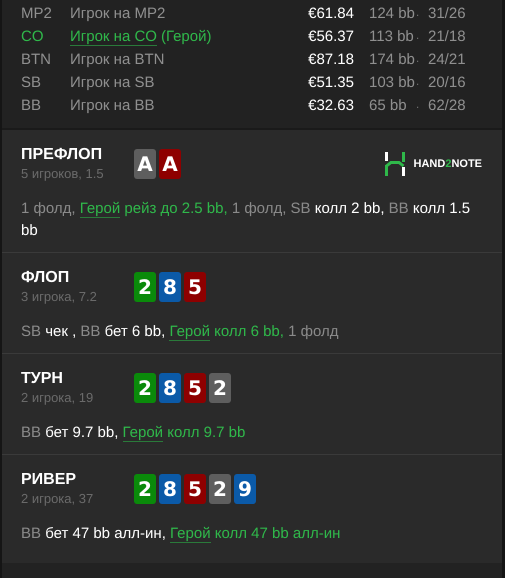 The width and height of the screenshot is (505, 578). Describe the element at coordinates (330, 82) in the screenshot. I see `stack-amount: €51.35` at that location.